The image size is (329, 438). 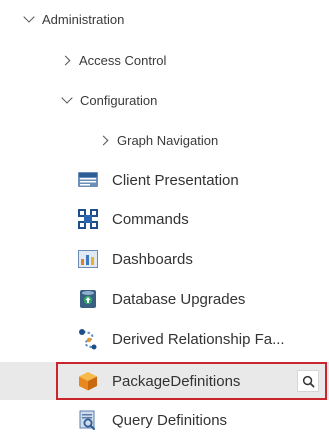 What do you see at coordinates (175, 180) in the screenshot?
I see `tree-item-label: Client Presentation` at bounding box center [175, 180].